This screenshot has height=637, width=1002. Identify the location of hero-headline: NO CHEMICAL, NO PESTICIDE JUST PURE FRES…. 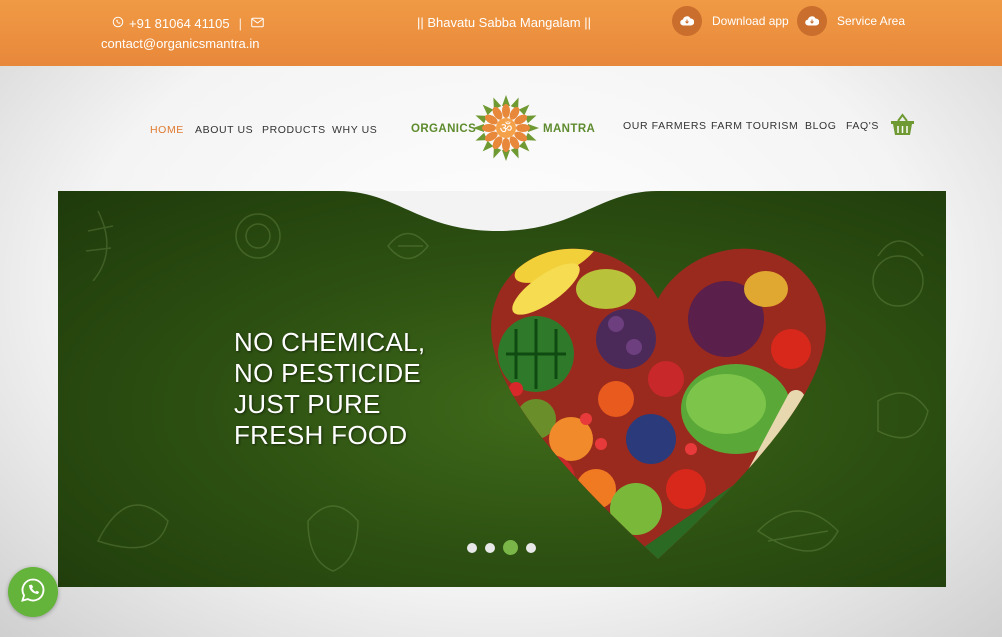
(329, 389).